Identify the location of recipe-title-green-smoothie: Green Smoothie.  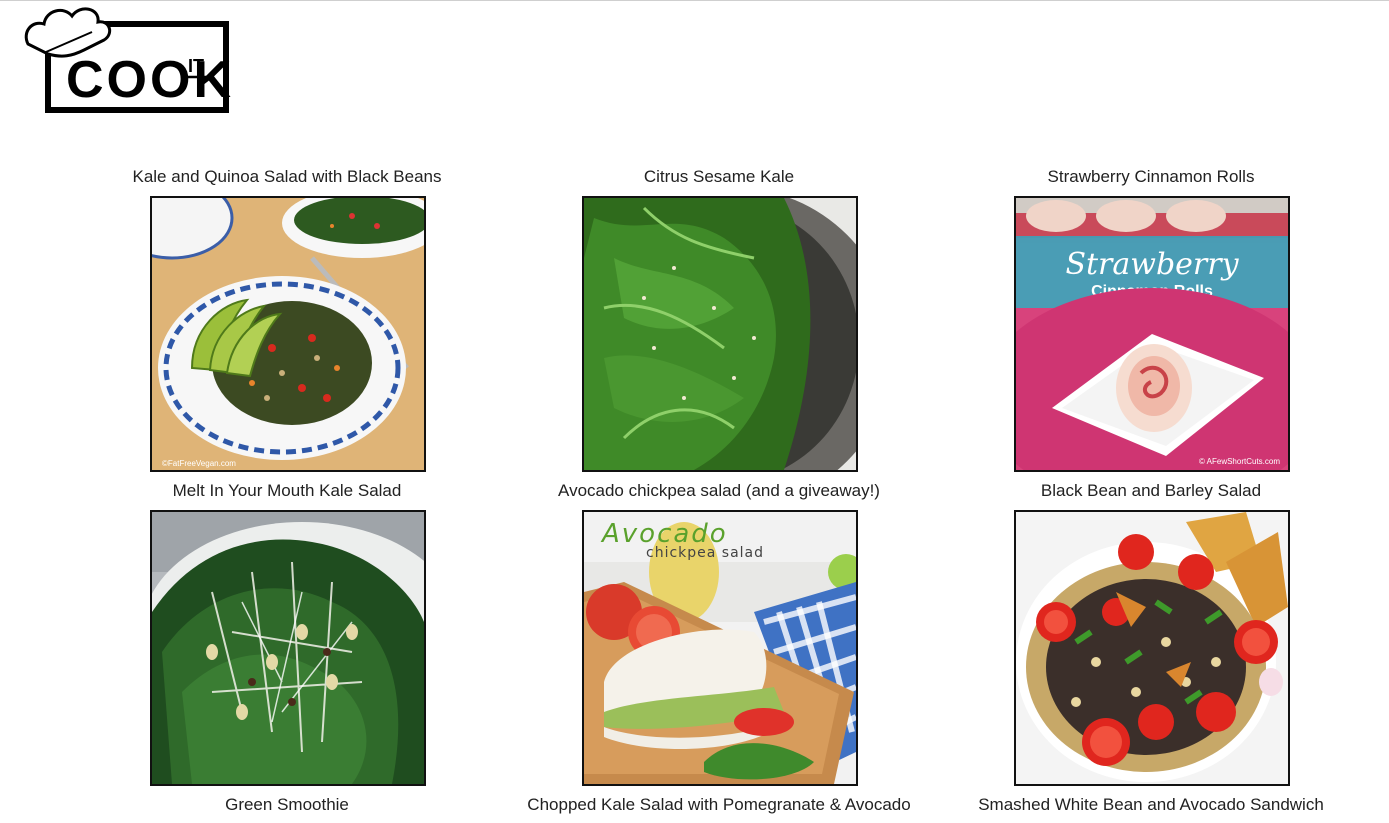
(287, 805).